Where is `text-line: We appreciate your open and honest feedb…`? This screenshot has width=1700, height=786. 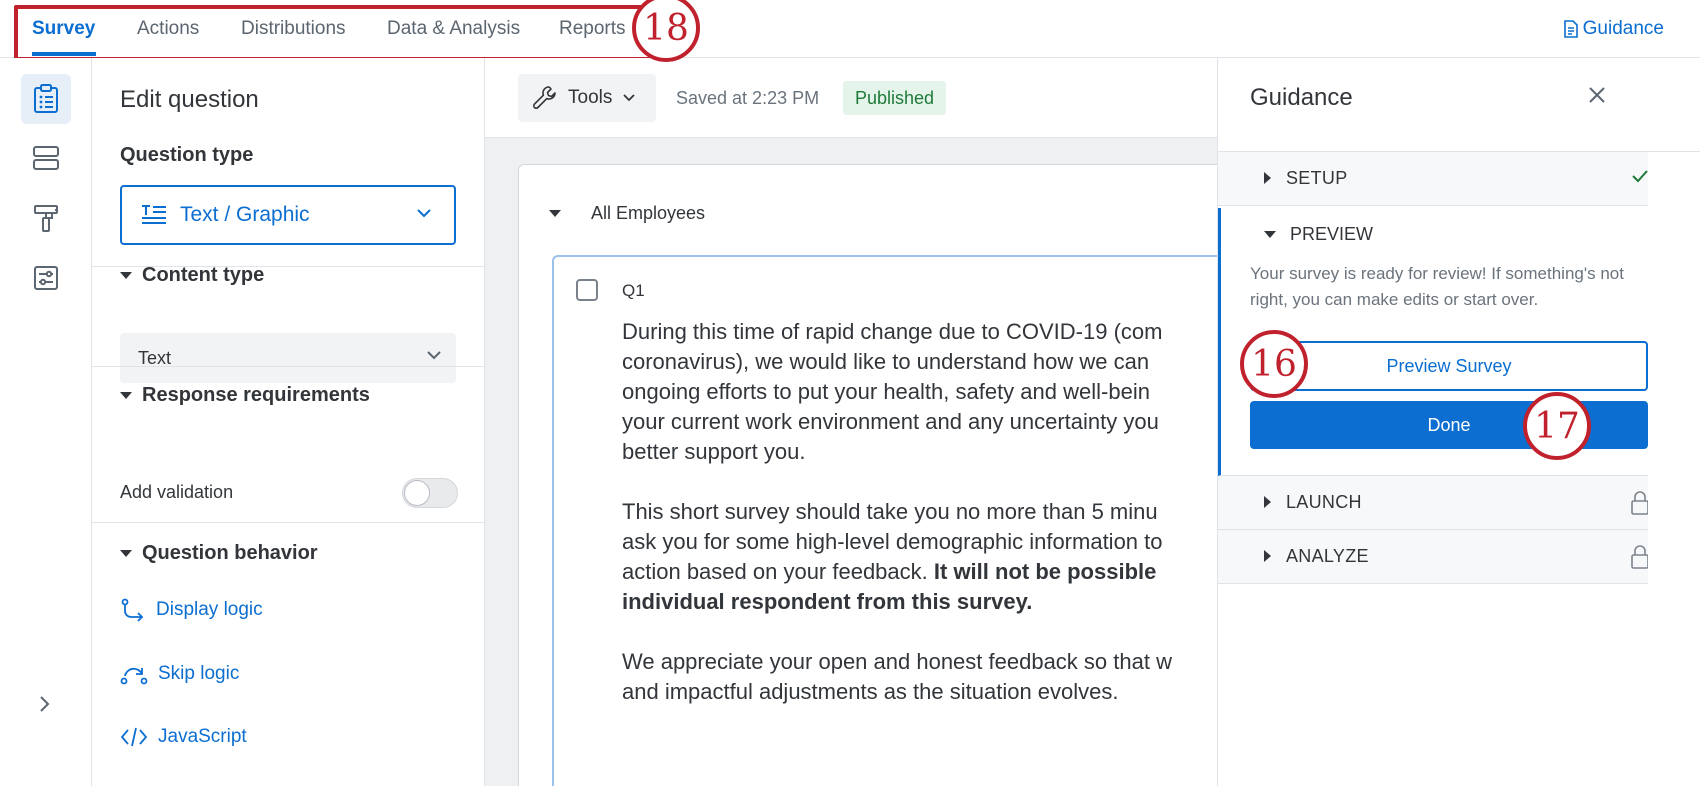 text-line: We appreciate your open and honest feedb… is located at coordinates (897, 661).